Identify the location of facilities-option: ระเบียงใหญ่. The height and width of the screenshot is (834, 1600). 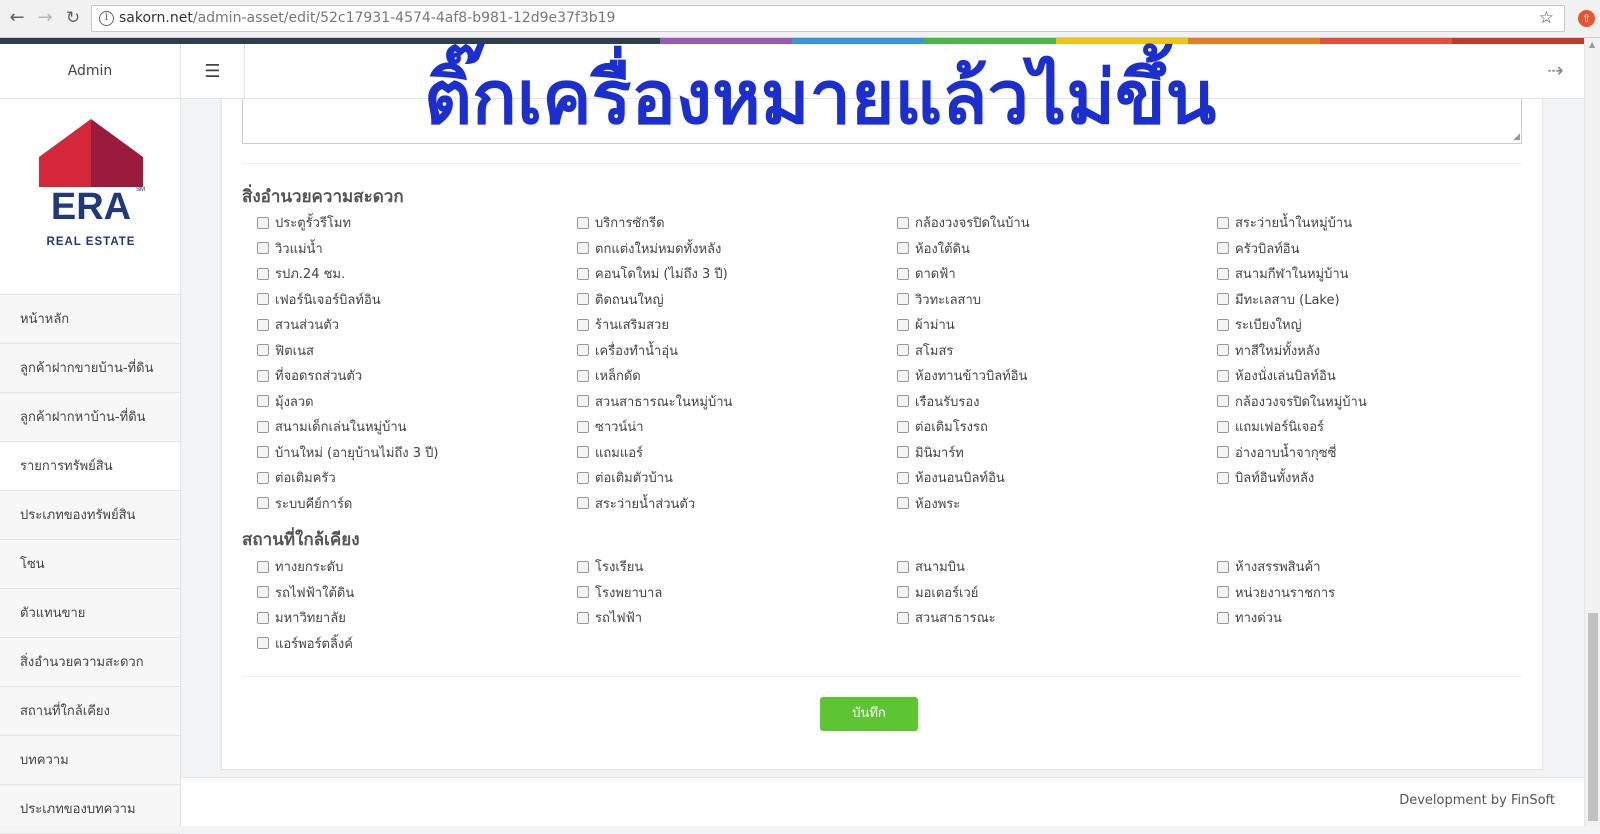
(1367, 325).